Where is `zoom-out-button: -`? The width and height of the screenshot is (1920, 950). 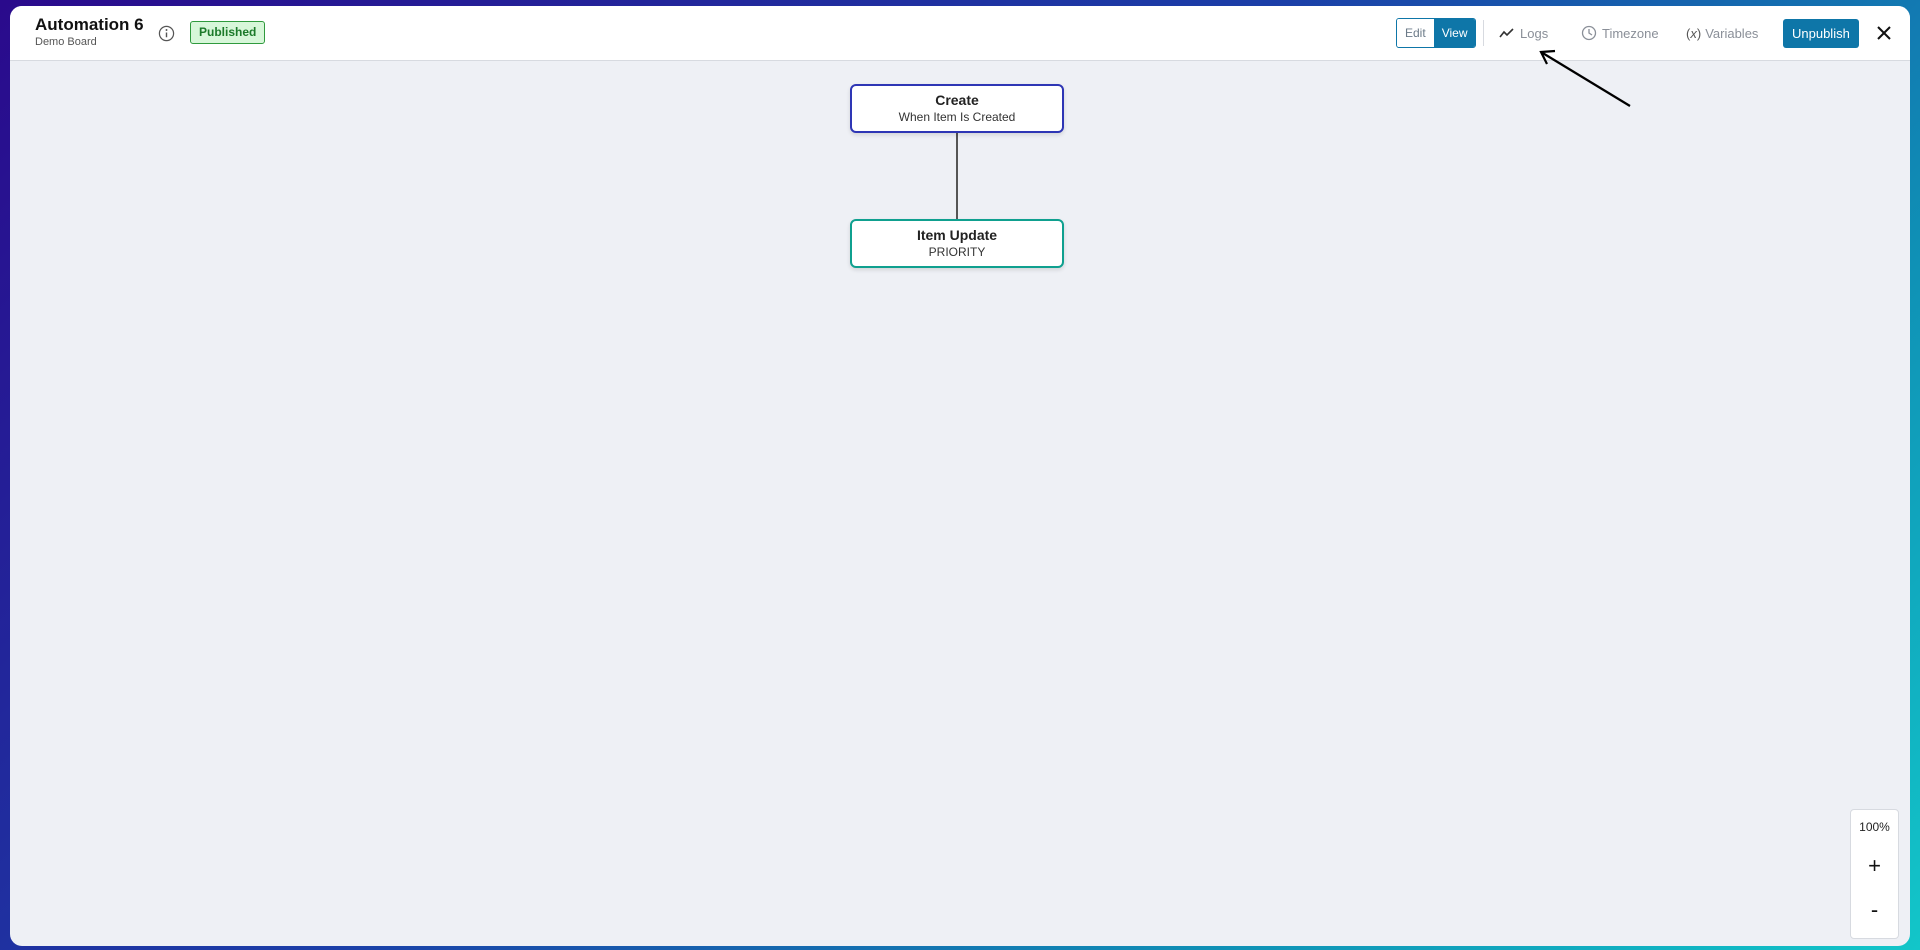
zoom-out-button: - is located at coordinates (1874, 910).